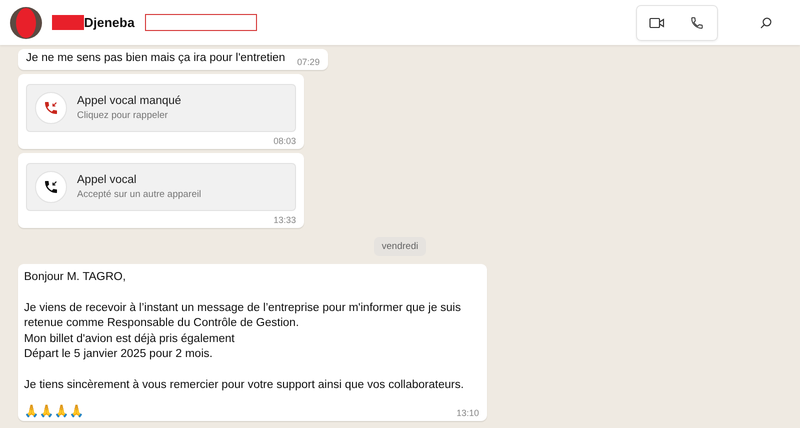 The image size is (800, 428). I want to click on emoji-text: 🙏🙏🙏🙏, so click(54, 411).